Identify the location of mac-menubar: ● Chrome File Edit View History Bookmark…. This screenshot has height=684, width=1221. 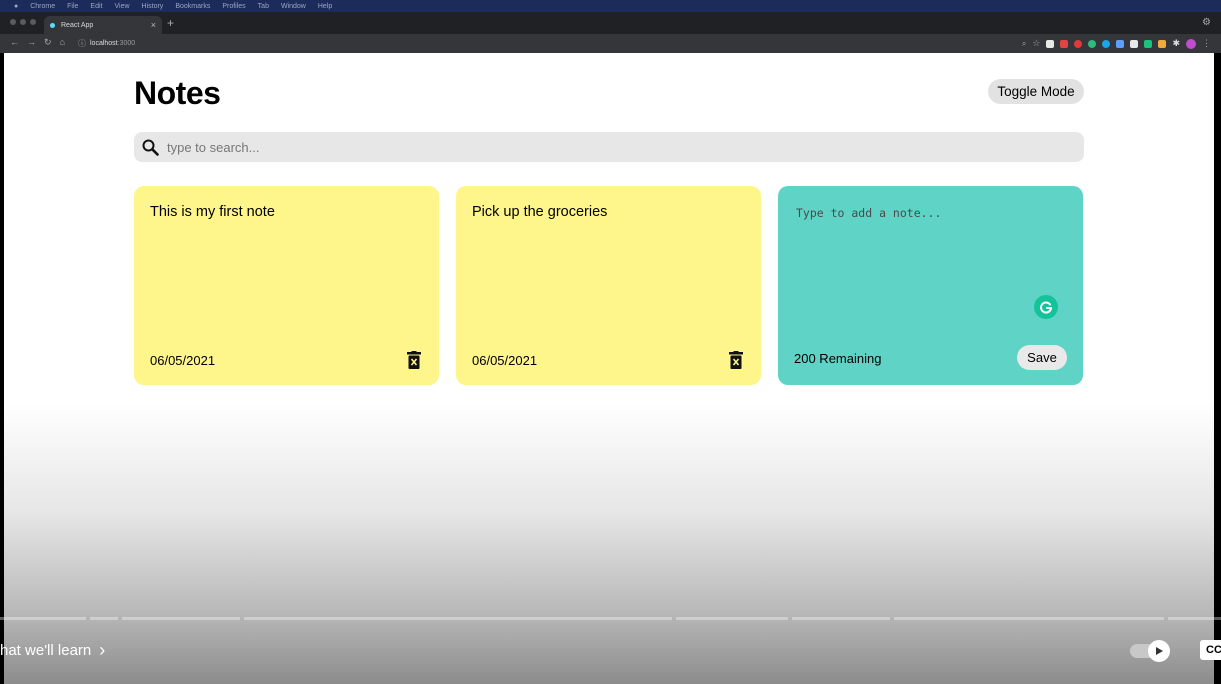
(610, 6).